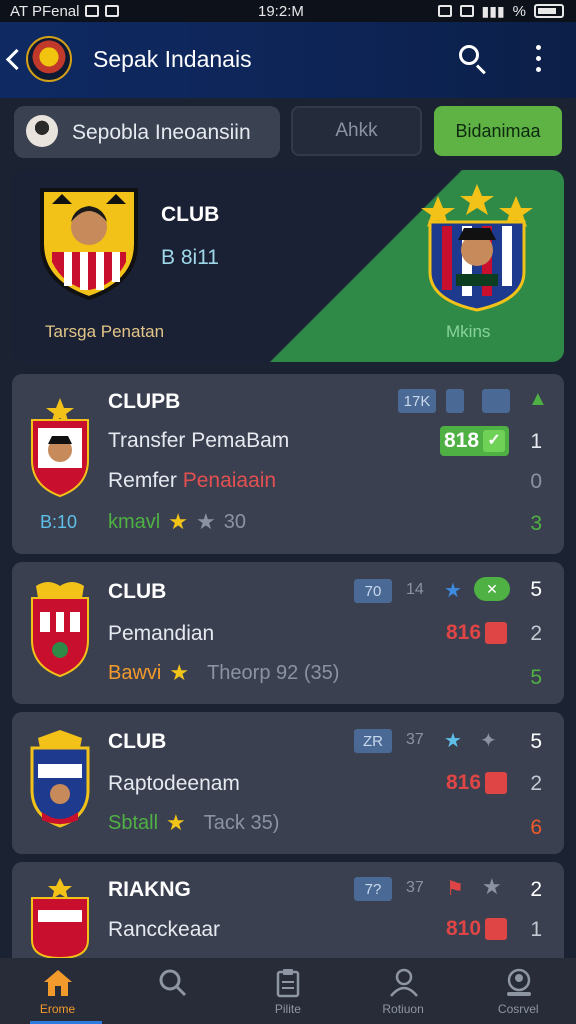 This screenshot has height=1024, width=576. Describe the element at coordinates (288, 133) in the screenshot. I see `filter-row: Sepobla Ineoansiin Ahkk Bidanimaa` at that location.